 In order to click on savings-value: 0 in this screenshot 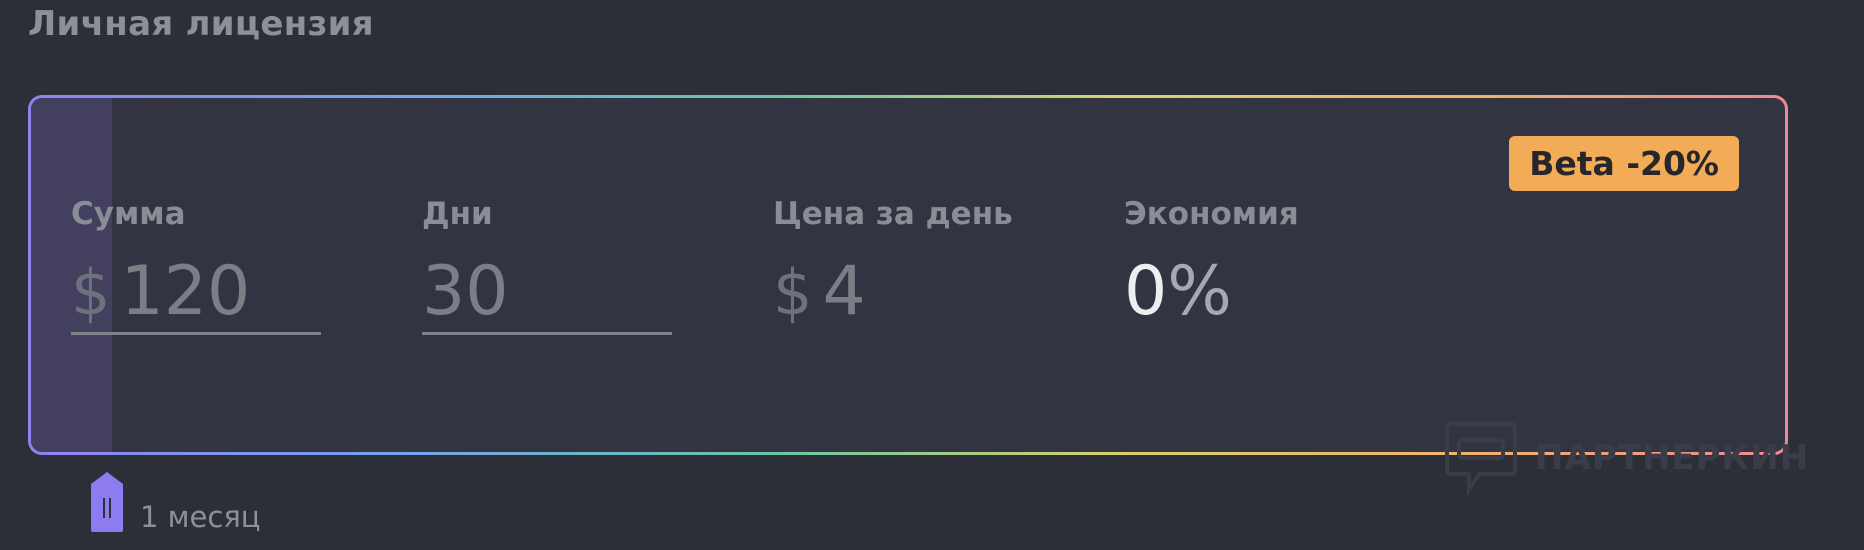, I will do `click(1146, 291)`.